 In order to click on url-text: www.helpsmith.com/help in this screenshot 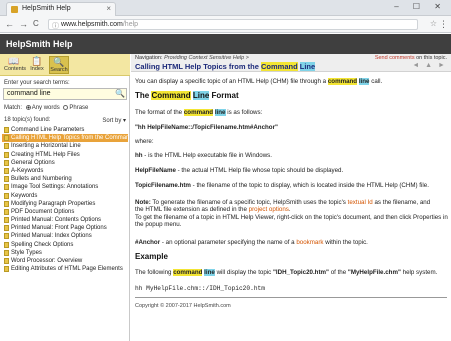, I will do `click(99, 24)`.